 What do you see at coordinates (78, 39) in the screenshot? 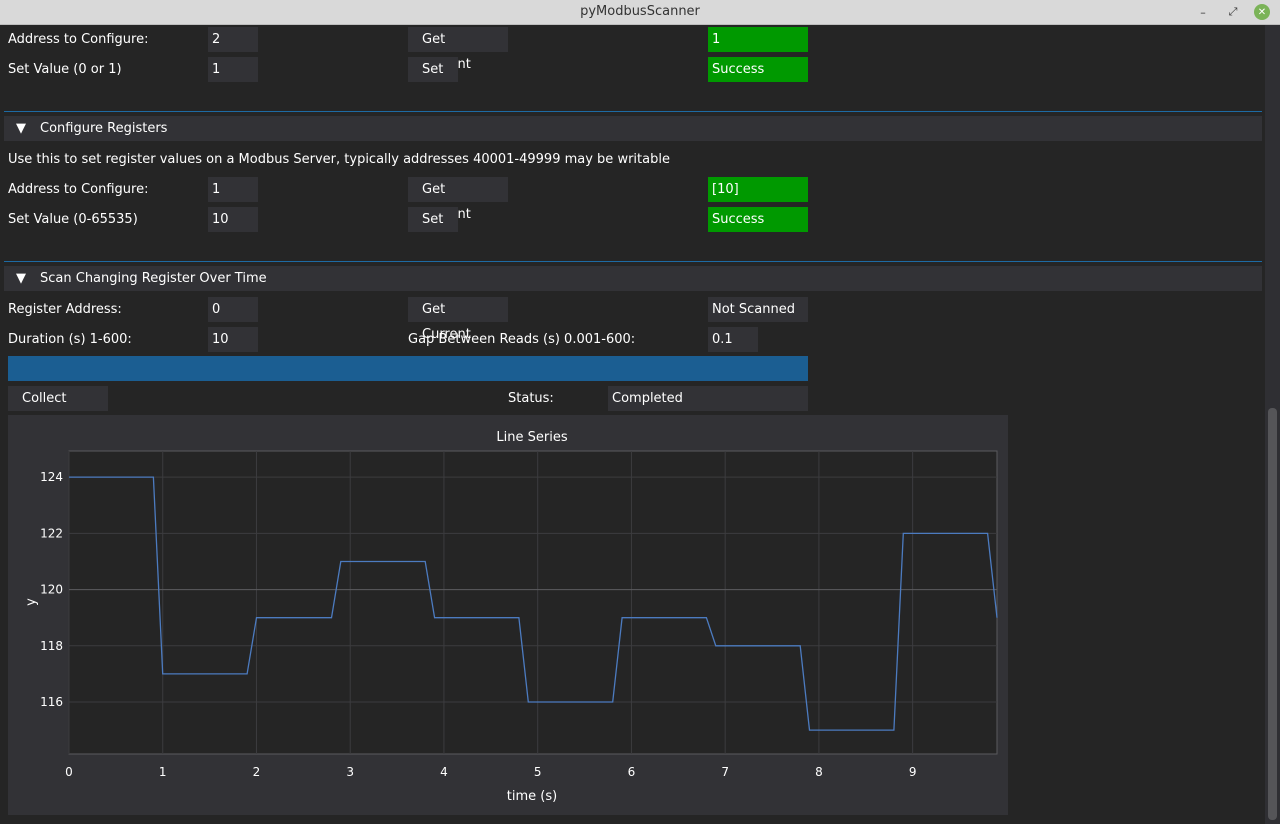
I see `coil-address-label: Address to Configure:` at bounding box center [78, 39].